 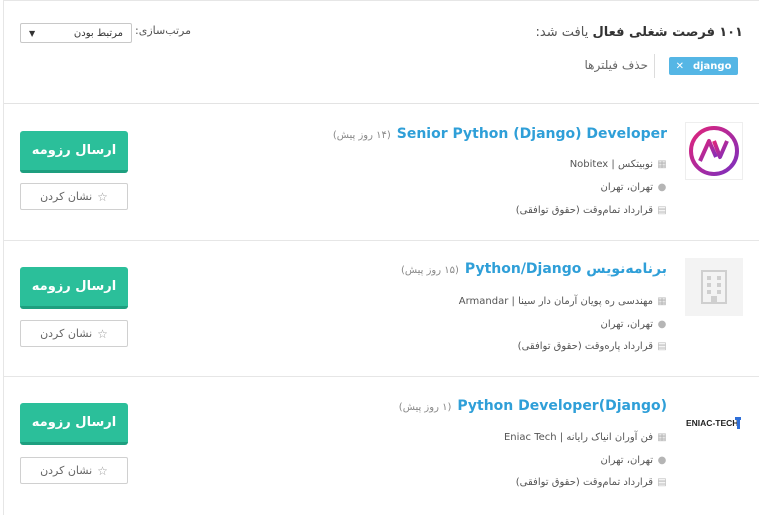 What do you see at coordinates (532, 134) in the screenshot?
I see `job-title: Senior Python (Django) Developer` at bounding box center [532, 134].